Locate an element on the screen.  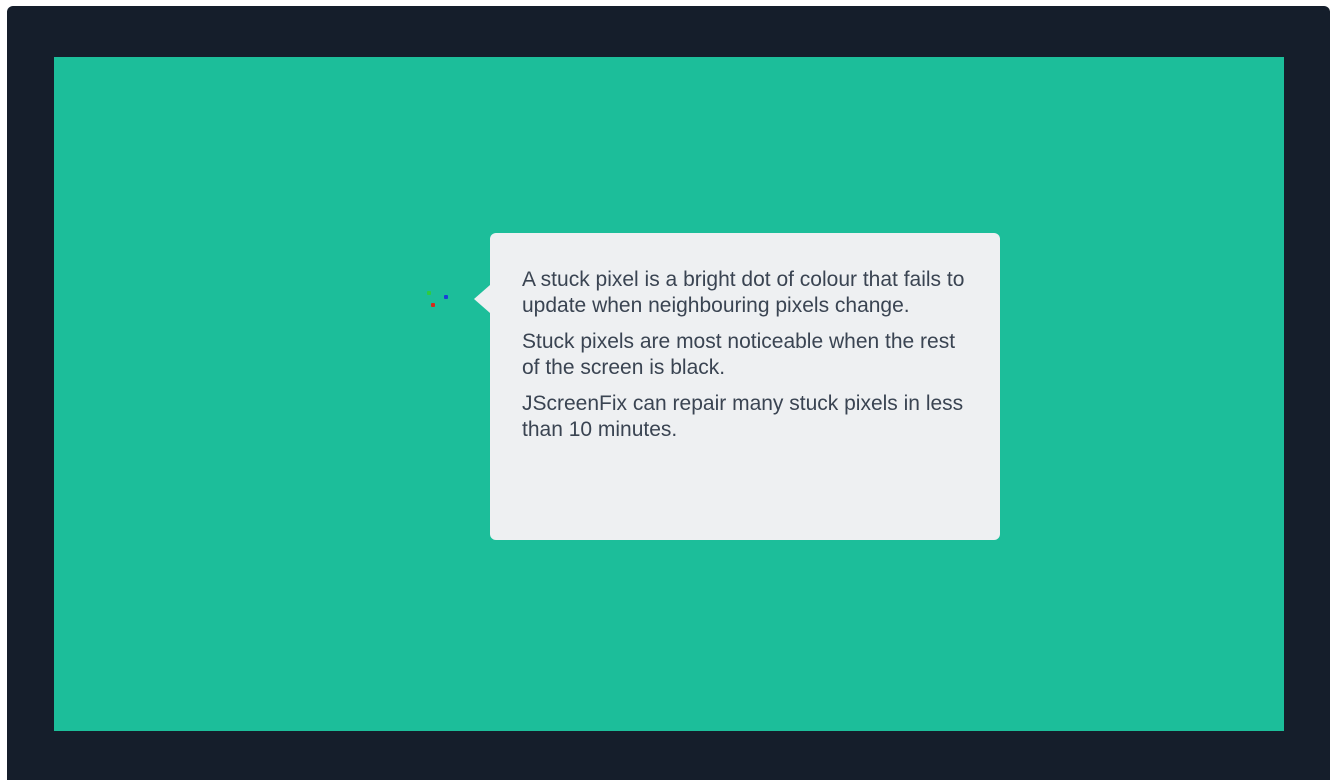
stuck-pixel-red is located at coordinates (433, 305).